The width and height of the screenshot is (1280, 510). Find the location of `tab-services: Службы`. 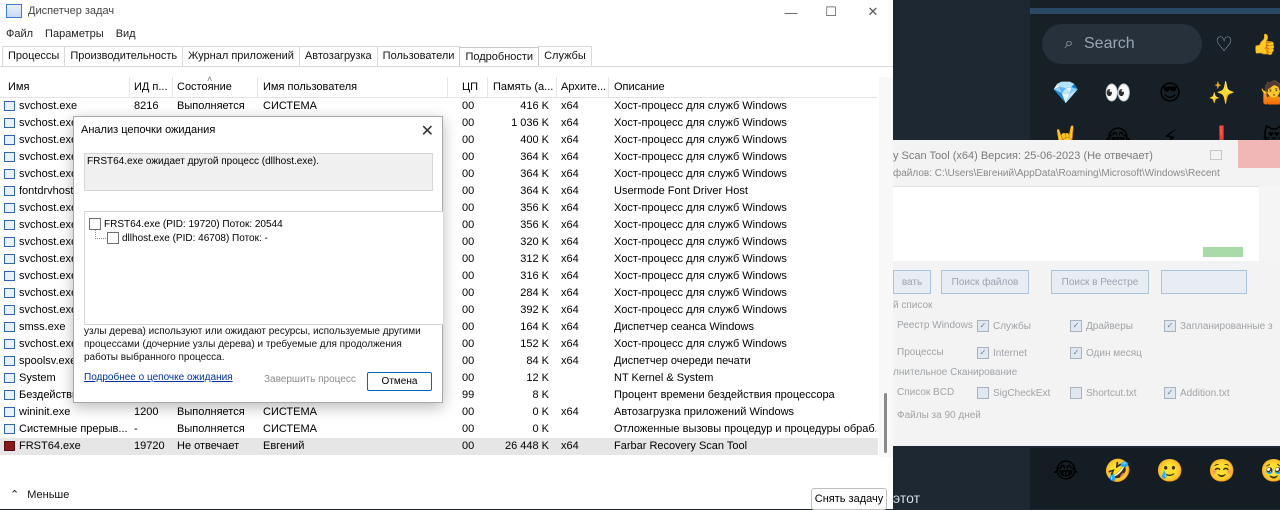

tab-services: Службы is located at coordinates (565, 56).